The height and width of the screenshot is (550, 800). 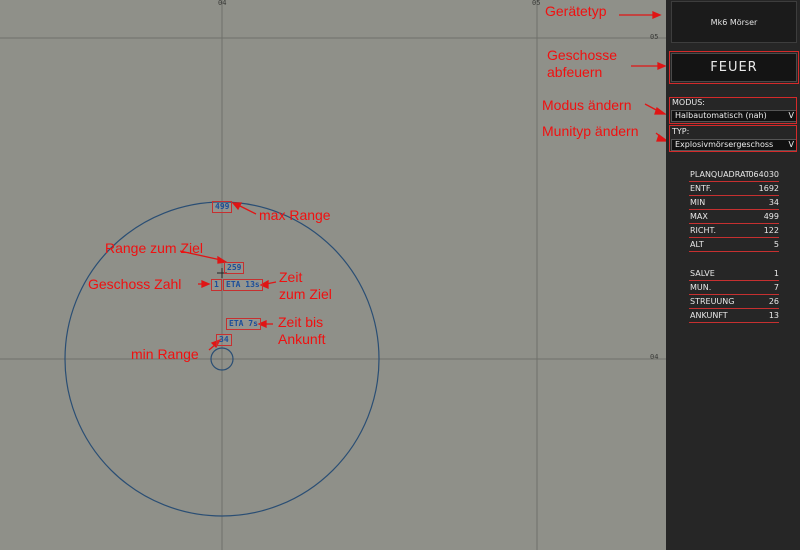 I want to click on grid-label-x-05: 05, so click(x=536, y=3).